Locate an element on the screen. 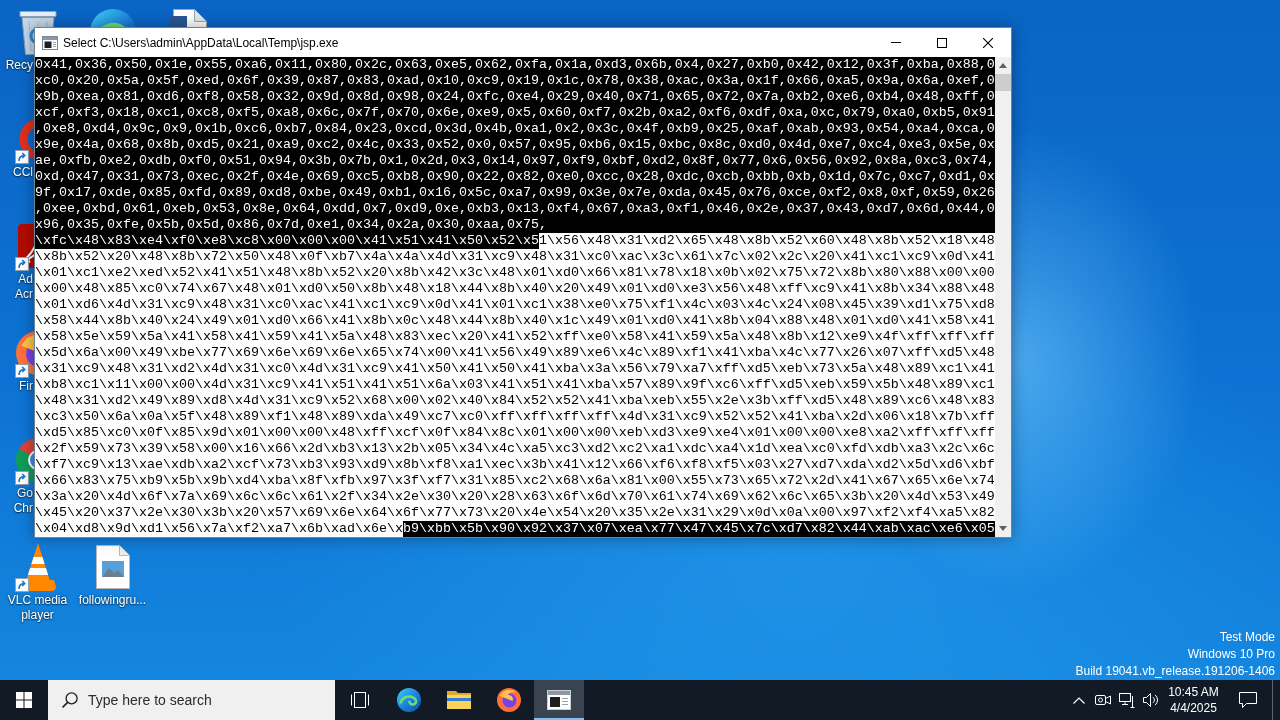  desktop-icon-label: VLC media player is located at coordinates (37, 608).